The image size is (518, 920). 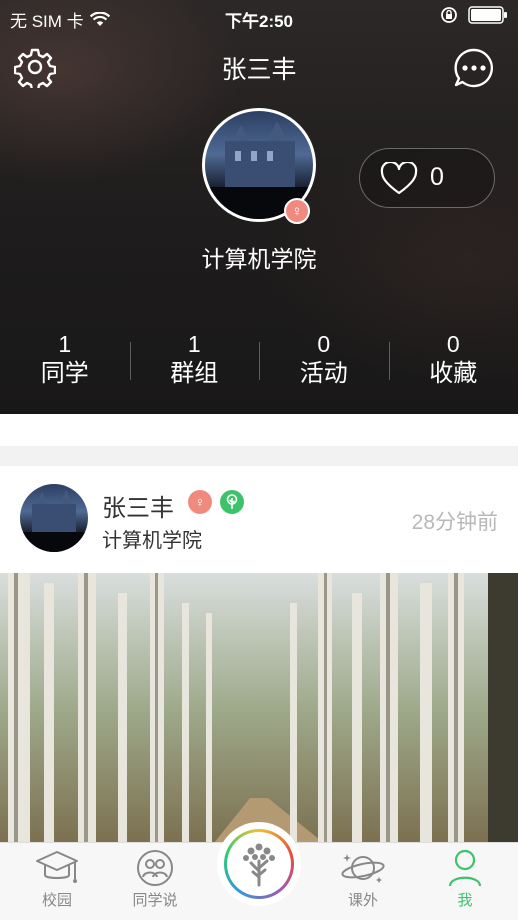 What do you see at coordinates (362, 900) in the screenshot?
I see `tab-label: 课外` at bounding box center [362, 900].